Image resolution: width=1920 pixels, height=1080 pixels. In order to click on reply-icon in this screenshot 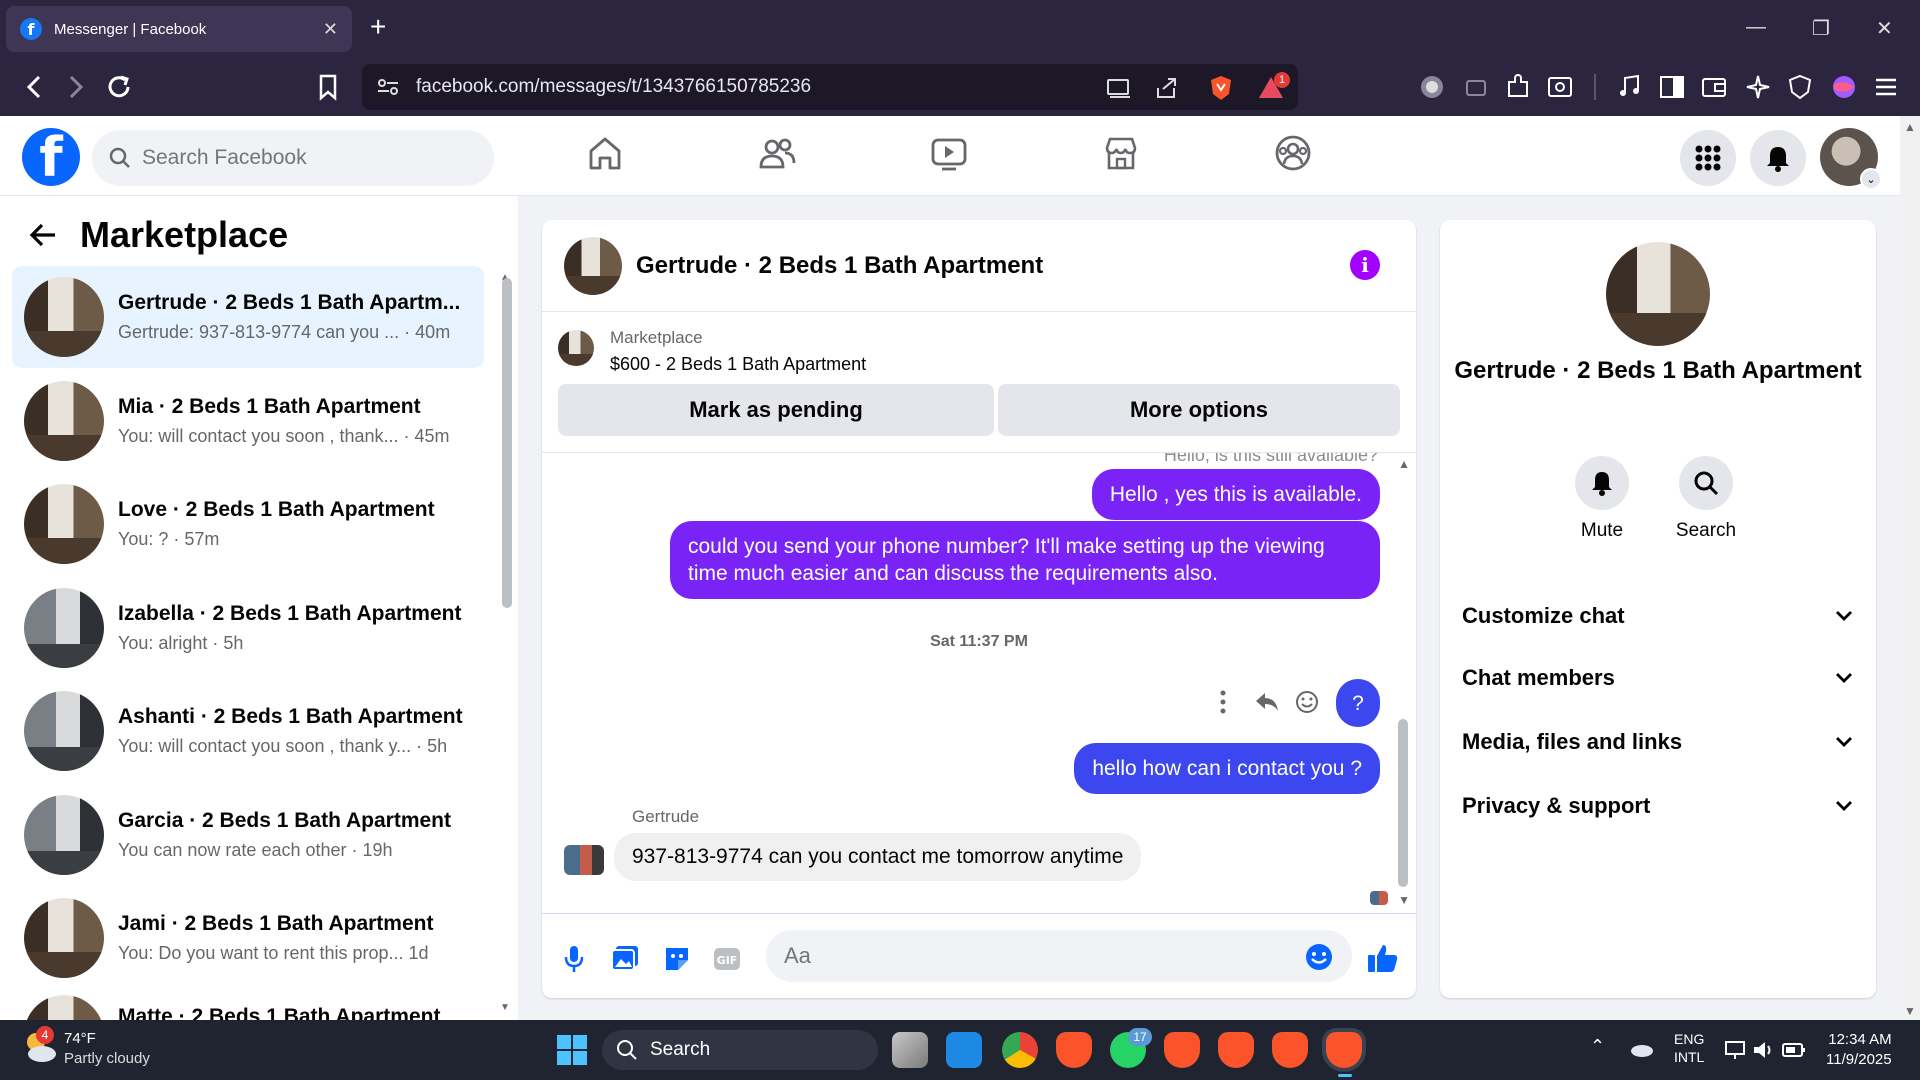, I will do `click(1267, 701)`.